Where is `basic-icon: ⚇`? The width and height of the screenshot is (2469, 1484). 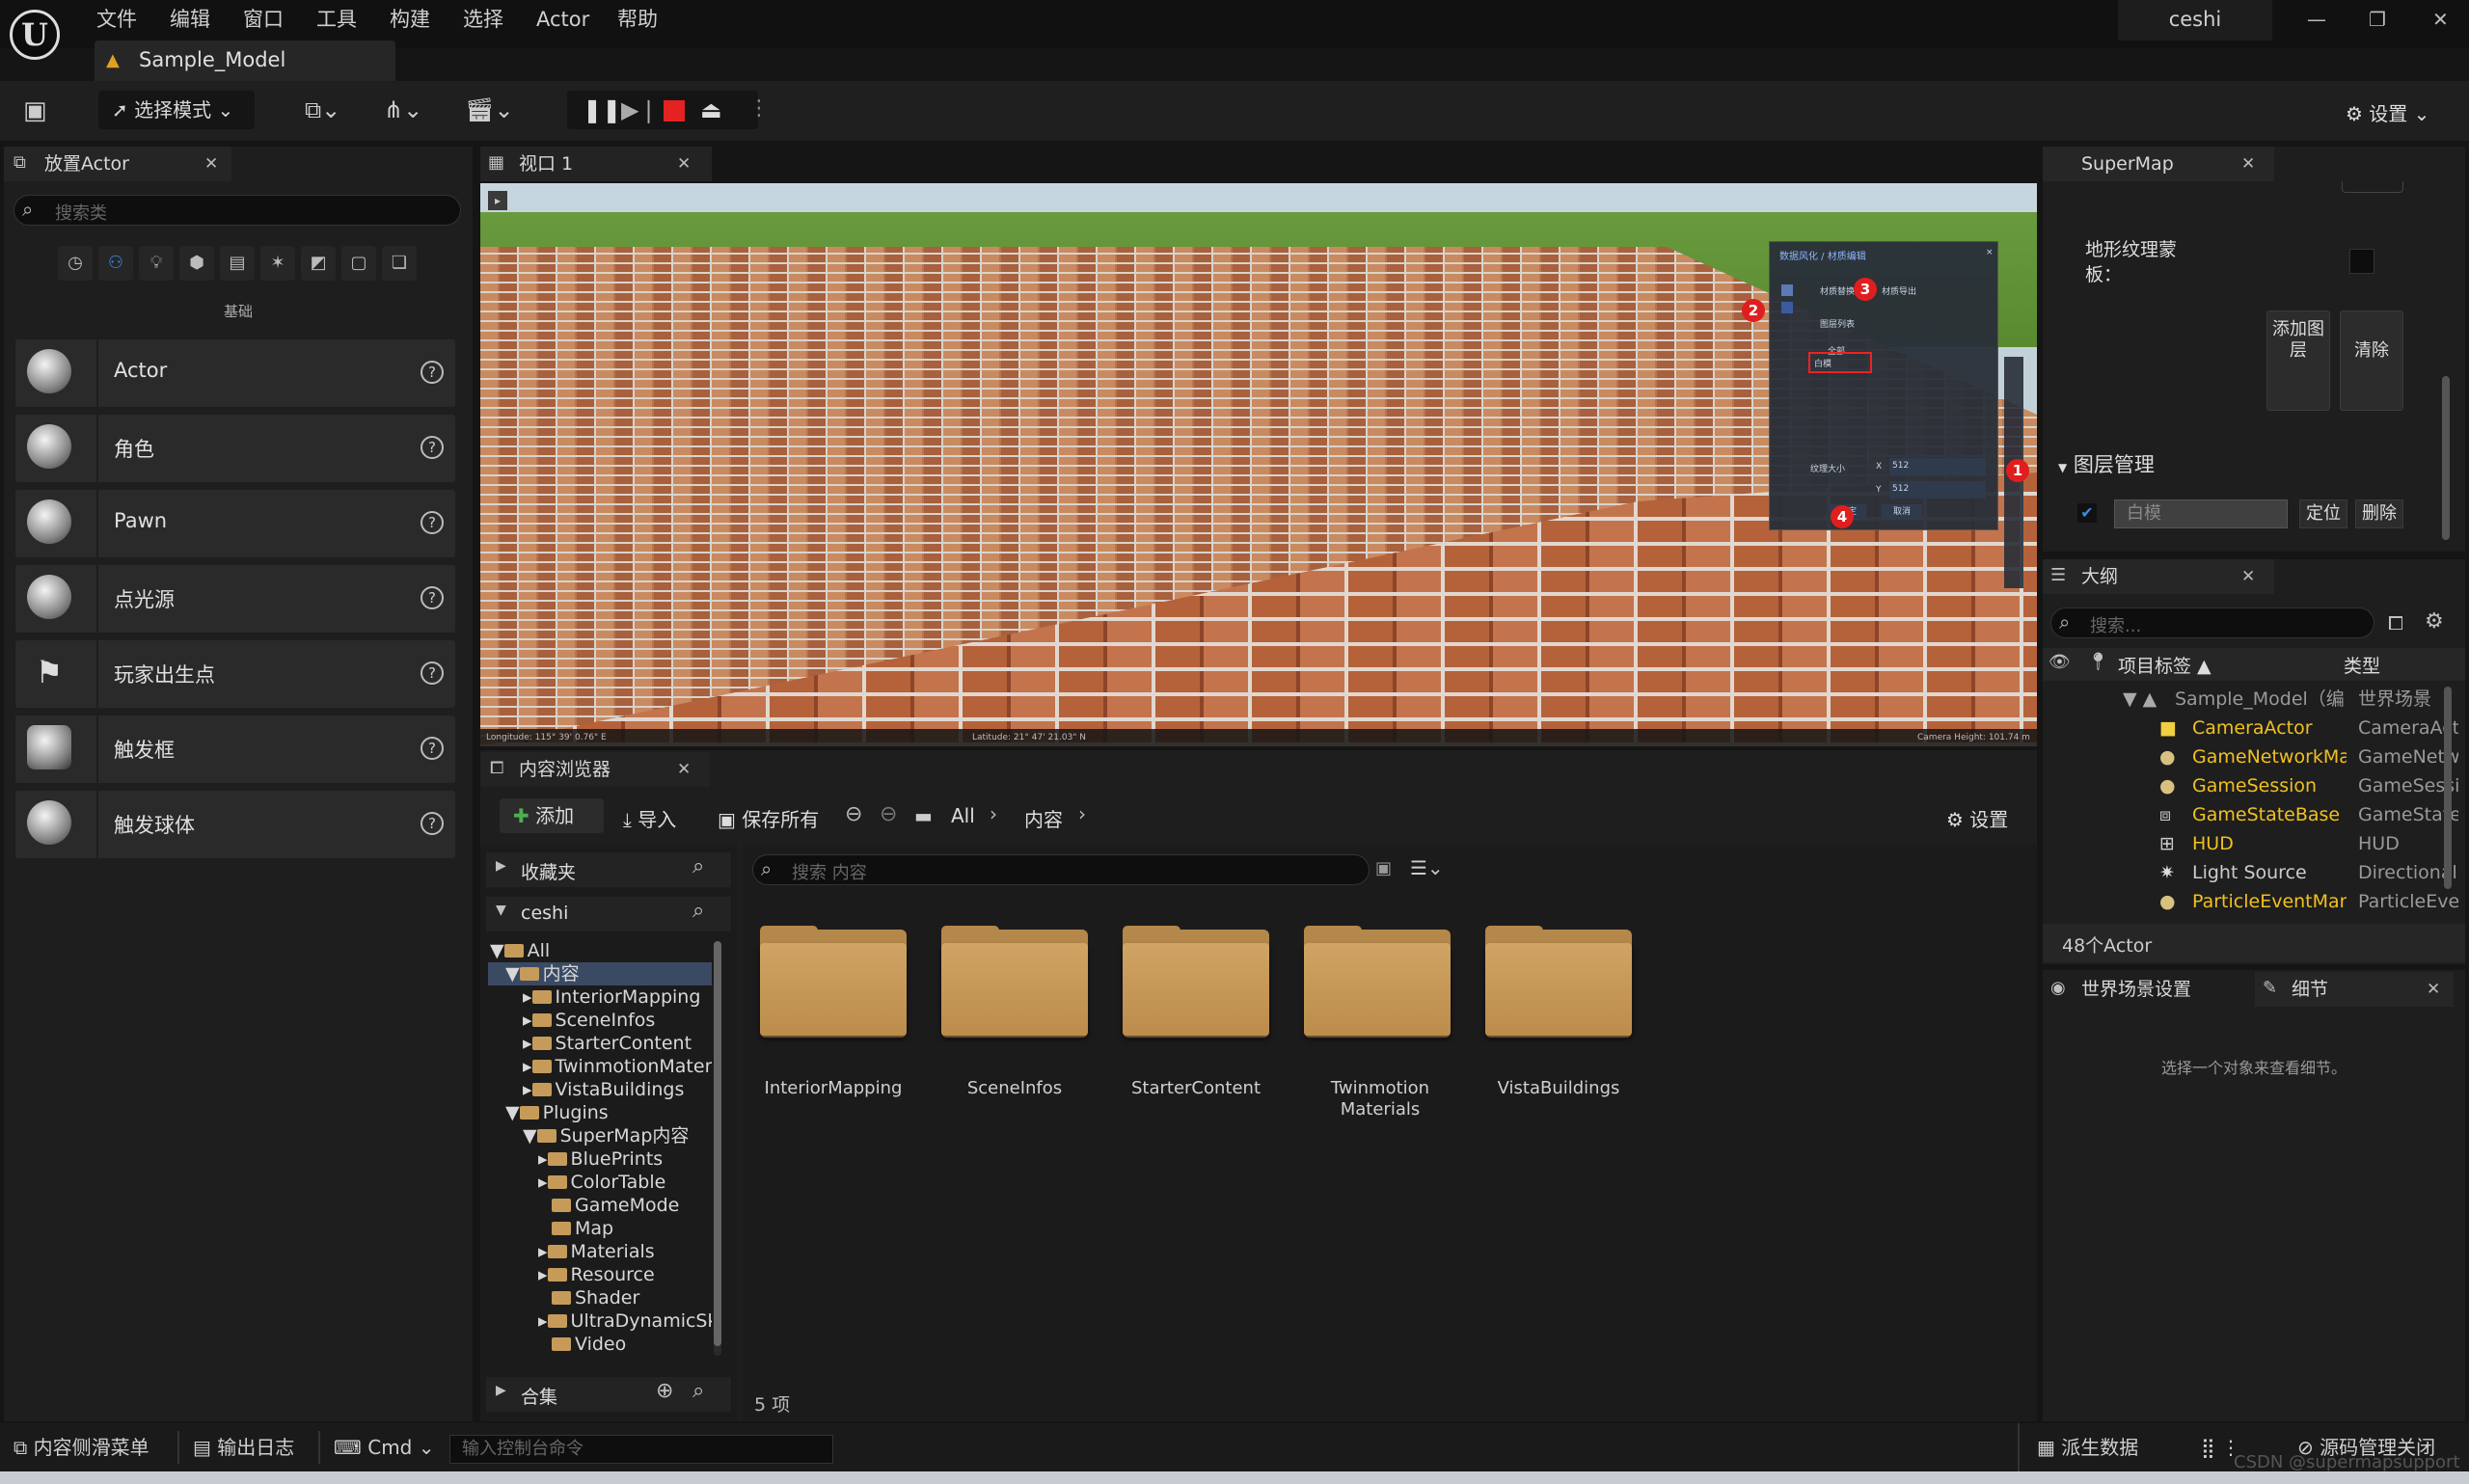 basic-icon: ⚇ is located at coordinates (116, 263).